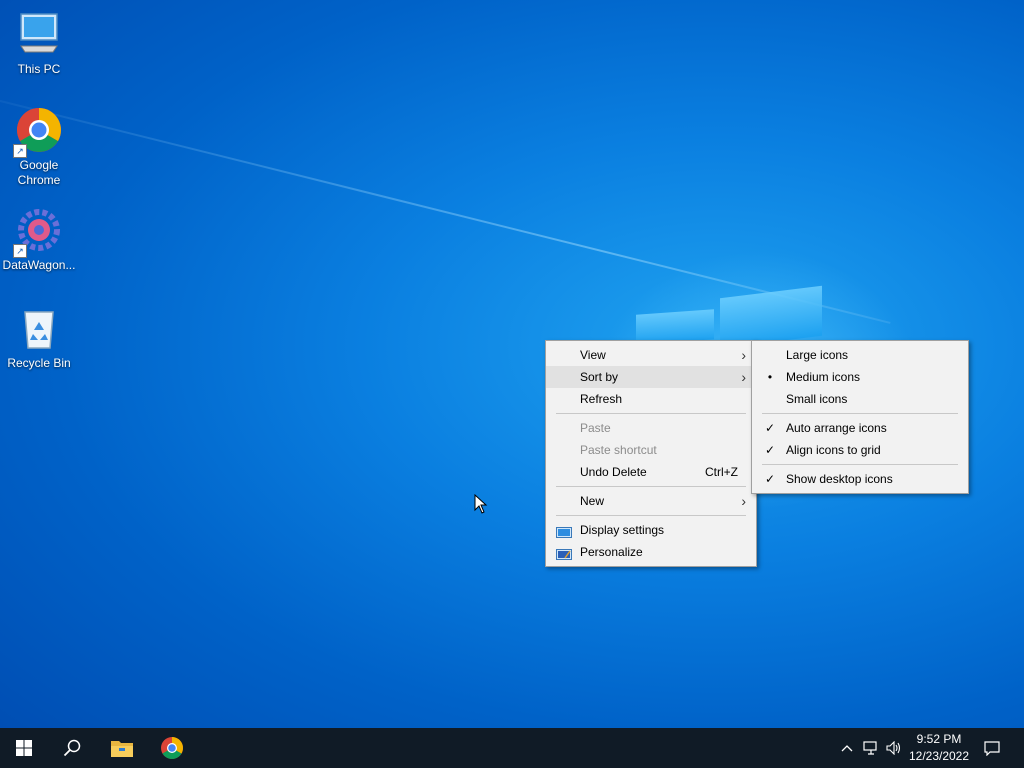 This screenshot has width=1024, height=768. I want to click on menu-item-undo-delete: Undo Delete Ctrl+Z, so click(651, 472).